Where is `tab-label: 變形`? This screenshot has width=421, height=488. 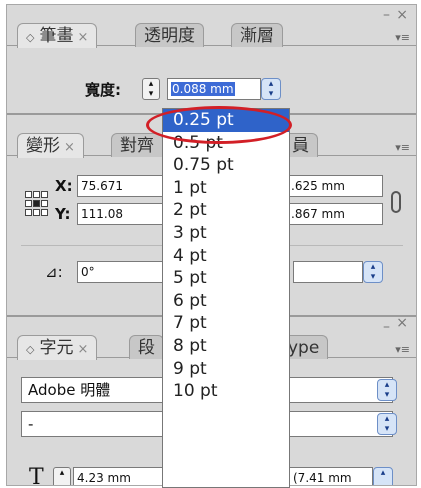
tab-label: 變形 is located at coordinates (43, 146).